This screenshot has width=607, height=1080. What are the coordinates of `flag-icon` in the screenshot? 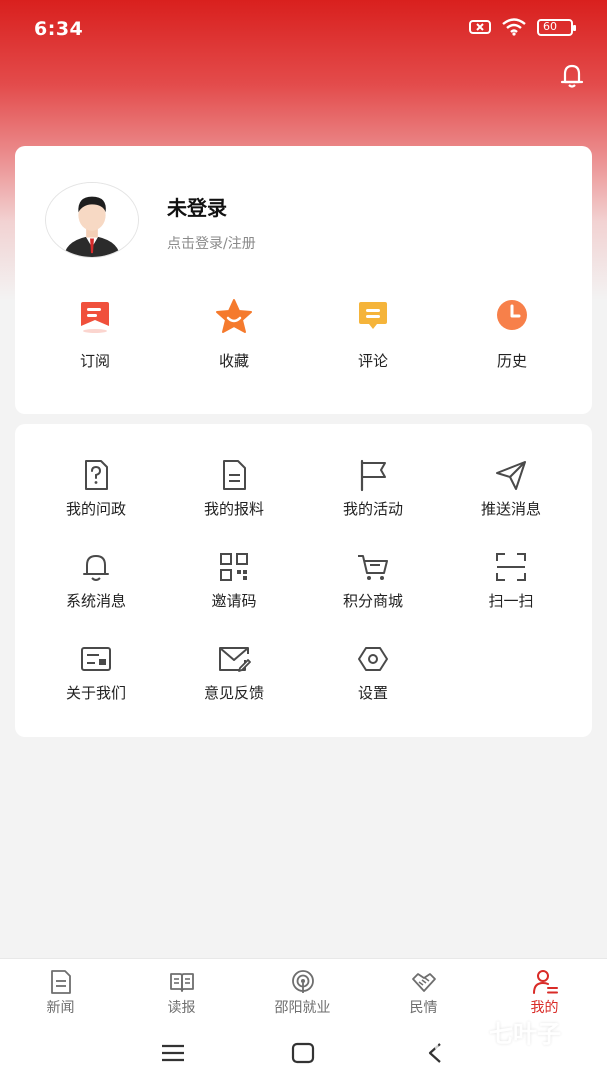 It's located at (373, 475).